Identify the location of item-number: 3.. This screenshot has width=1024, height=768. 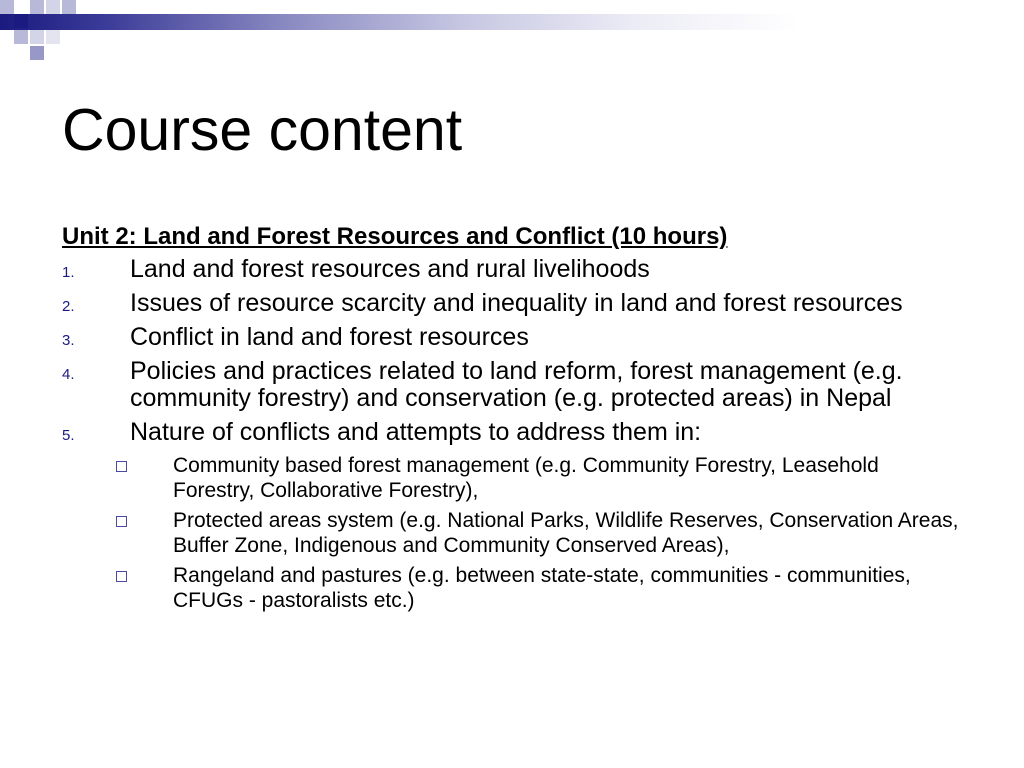
(68, 340).